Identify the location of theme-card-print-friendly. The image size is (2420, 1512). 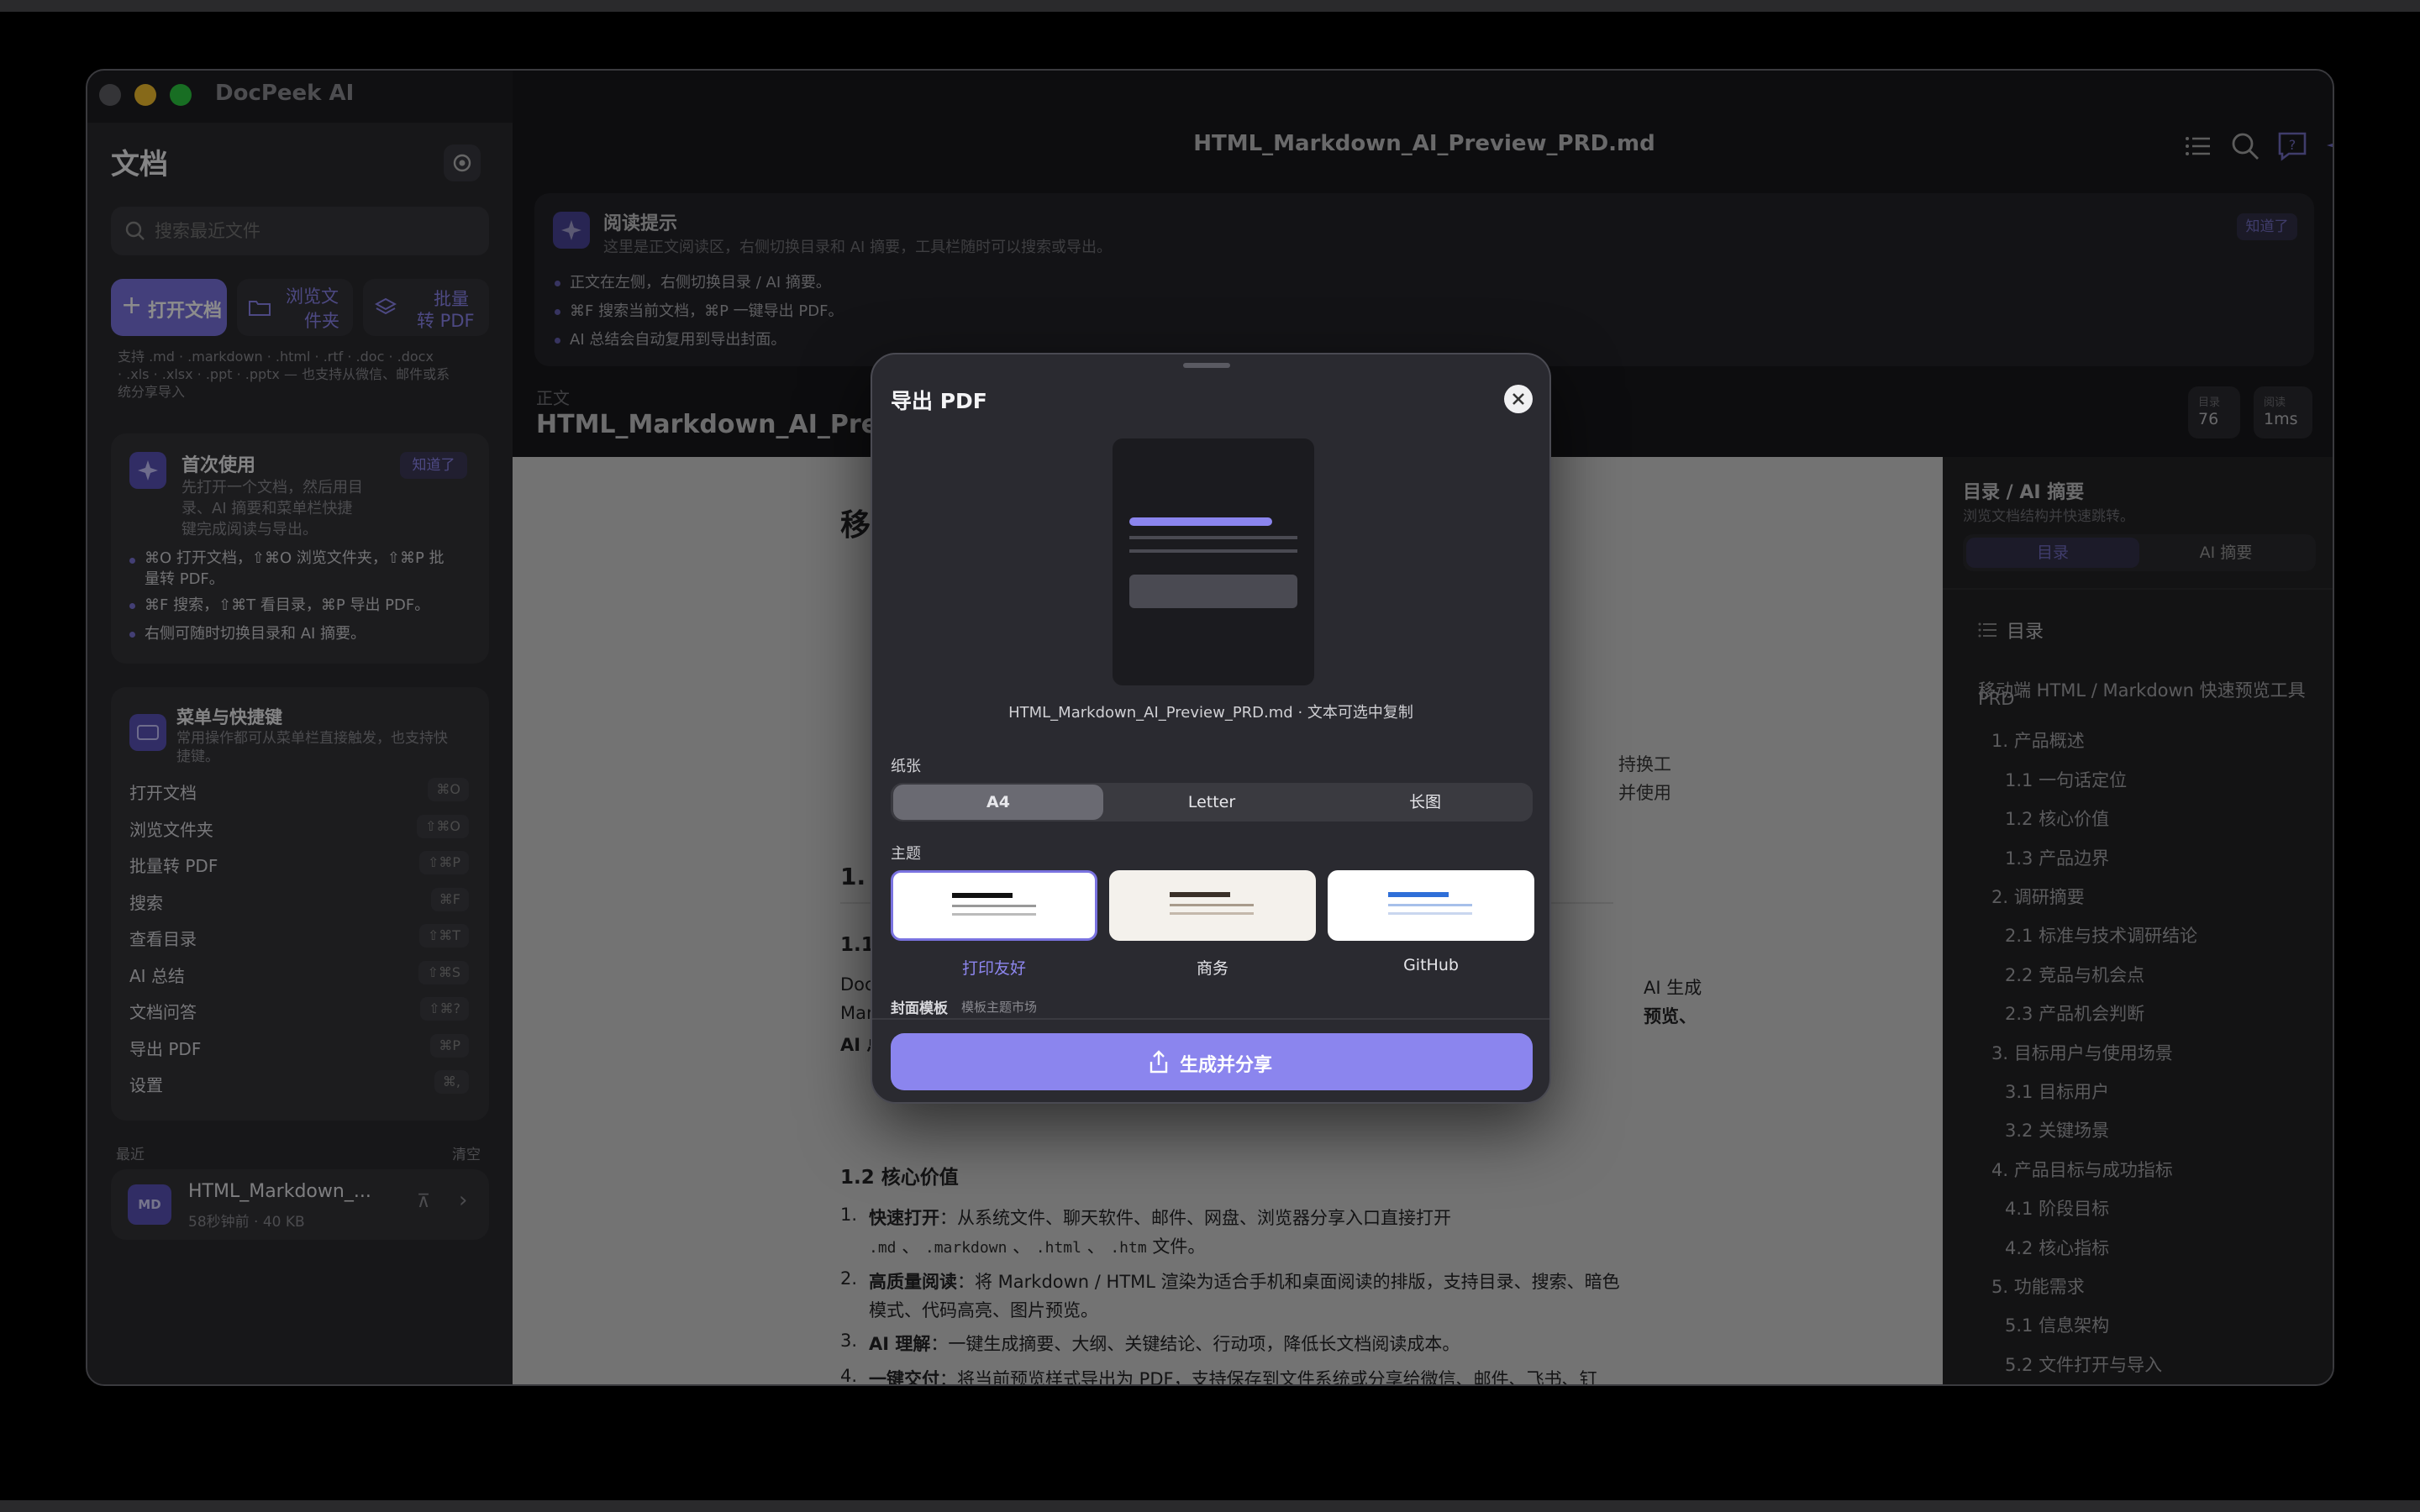
(994, 905).